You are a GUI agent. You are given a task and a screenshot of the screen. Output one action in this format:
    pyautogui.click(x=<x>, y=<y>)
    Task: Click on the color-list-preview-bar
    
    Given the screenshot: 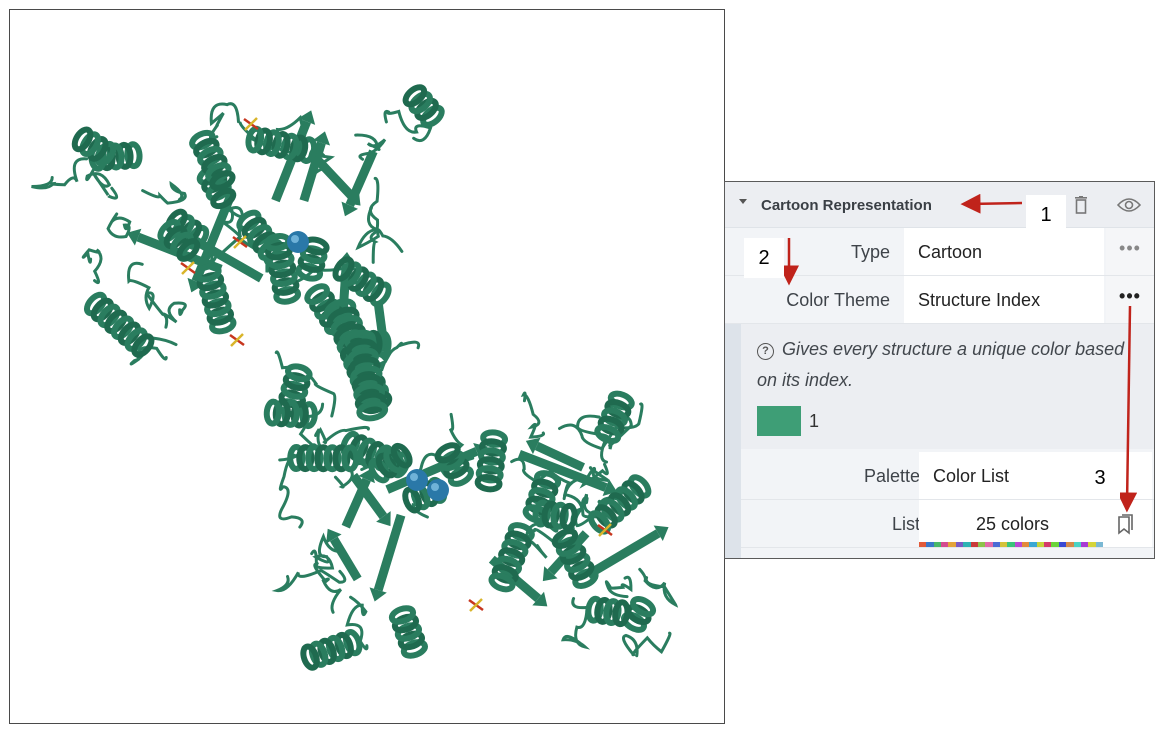 What is the action you would take?
    pyautogui.click(x=1011, y=544)
    